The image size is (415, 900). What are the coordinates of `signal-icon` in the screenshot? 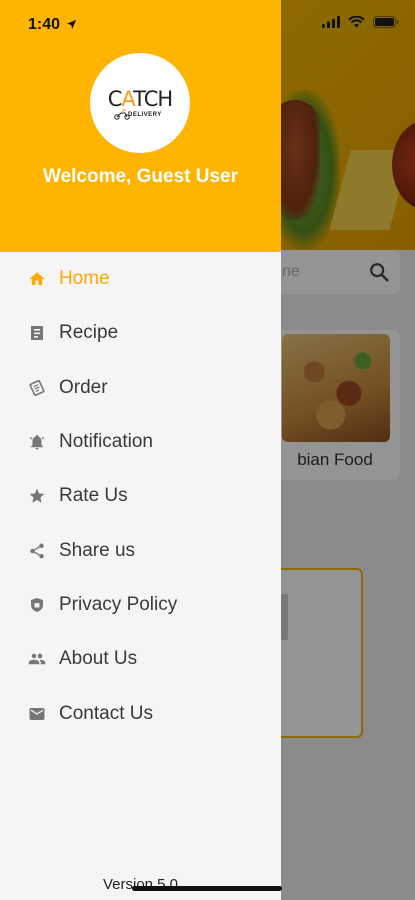 It's located at (331, 22).